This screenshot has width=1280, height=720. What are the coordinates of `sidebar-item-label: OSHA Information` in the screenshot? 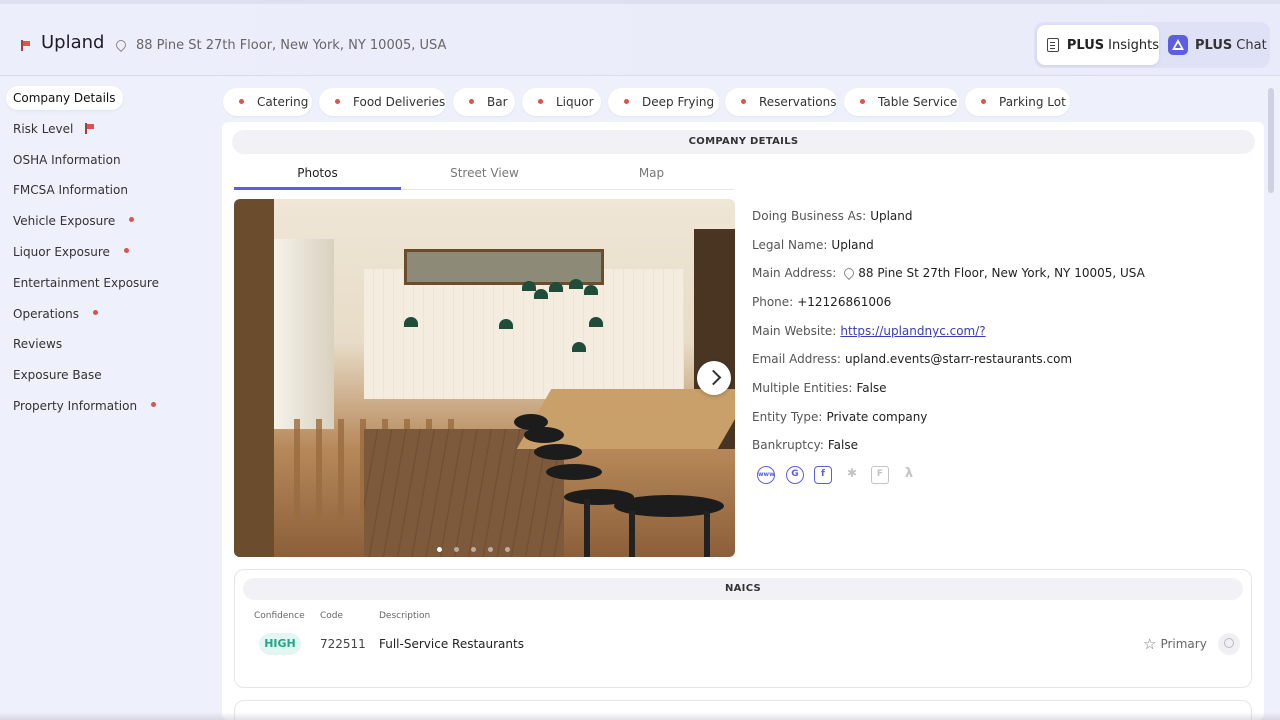 It's located at (67, 160).